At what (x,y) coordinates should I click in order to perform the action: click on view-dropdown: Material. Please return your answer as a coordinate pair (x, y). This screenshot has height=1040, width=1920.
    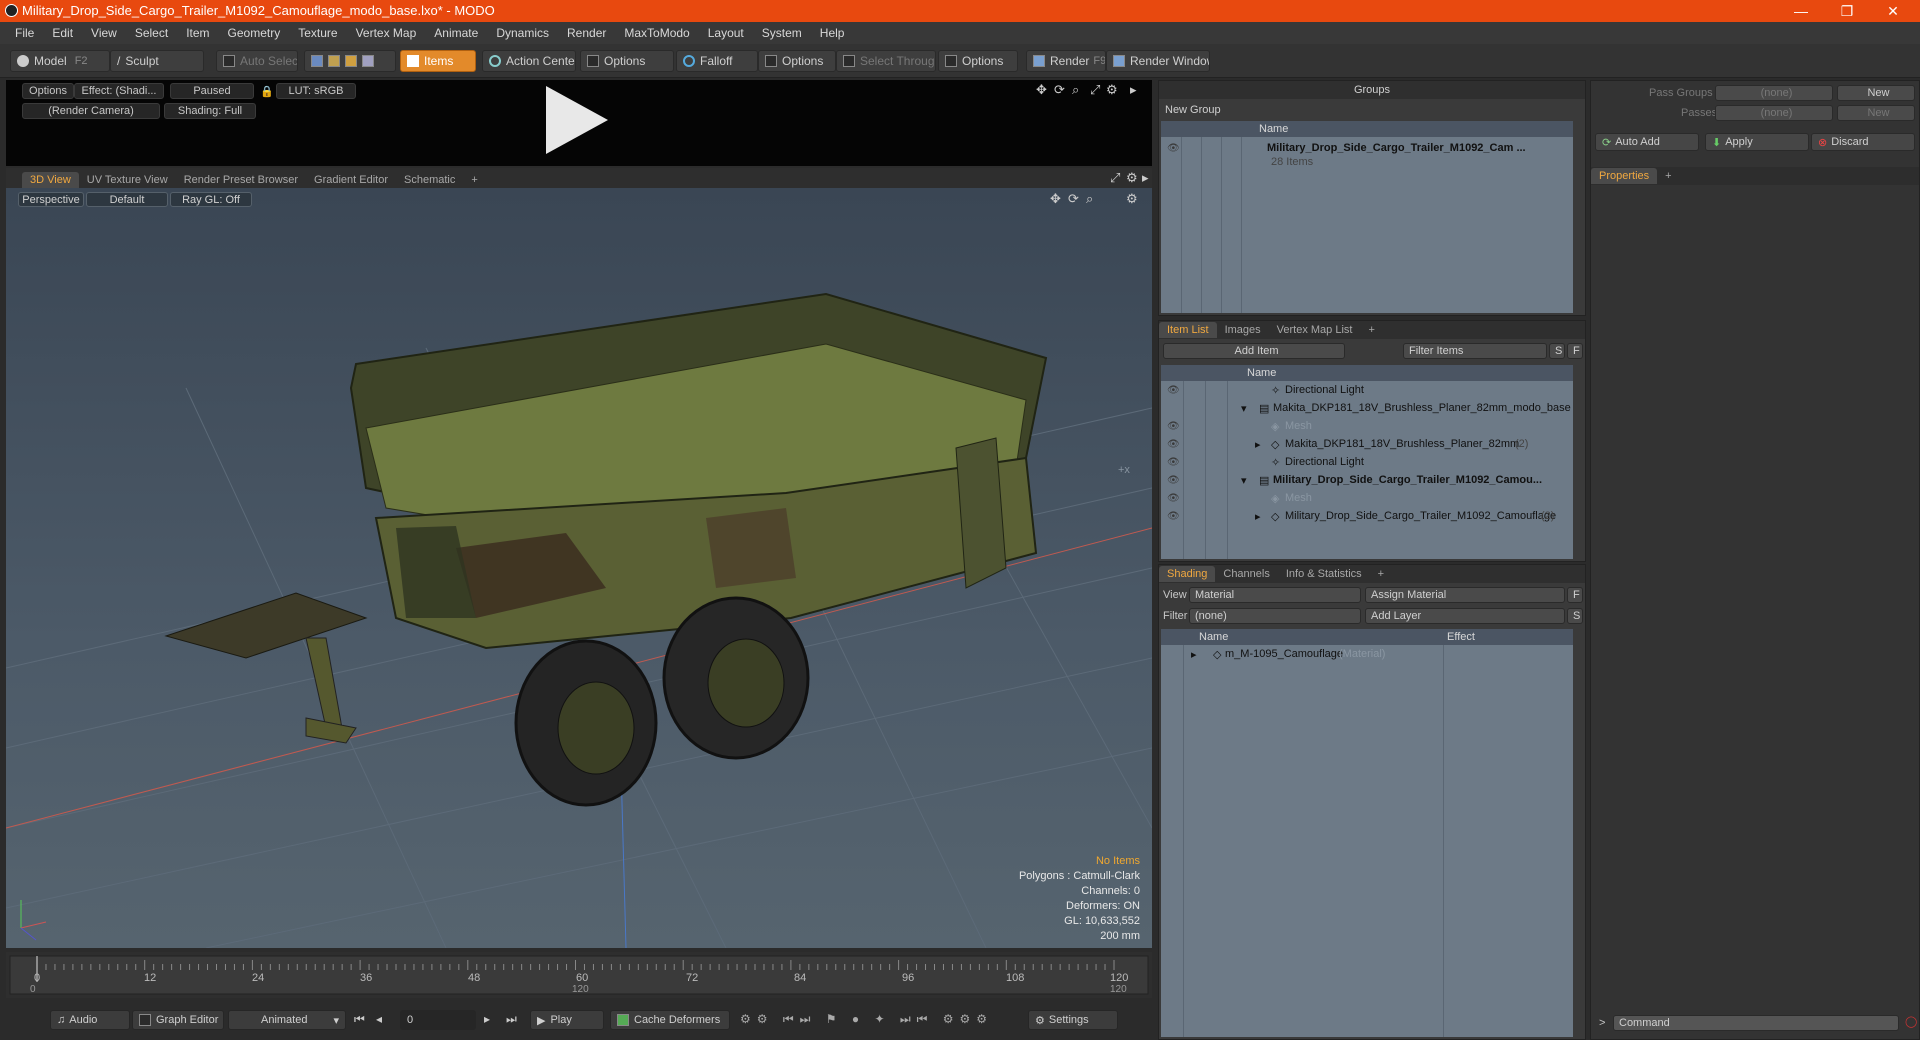
    Looking at the image, I should click on (1275, 595).